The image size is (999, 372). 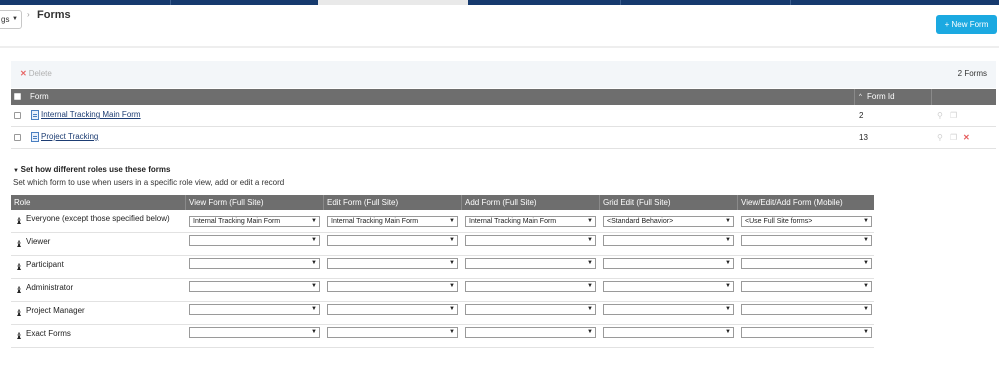 What do you see at coordinates (668, 221) in the screenshot?
I see `grid-edit-select: <Standard Behavior> ▼` at bounding box center [668, 221].